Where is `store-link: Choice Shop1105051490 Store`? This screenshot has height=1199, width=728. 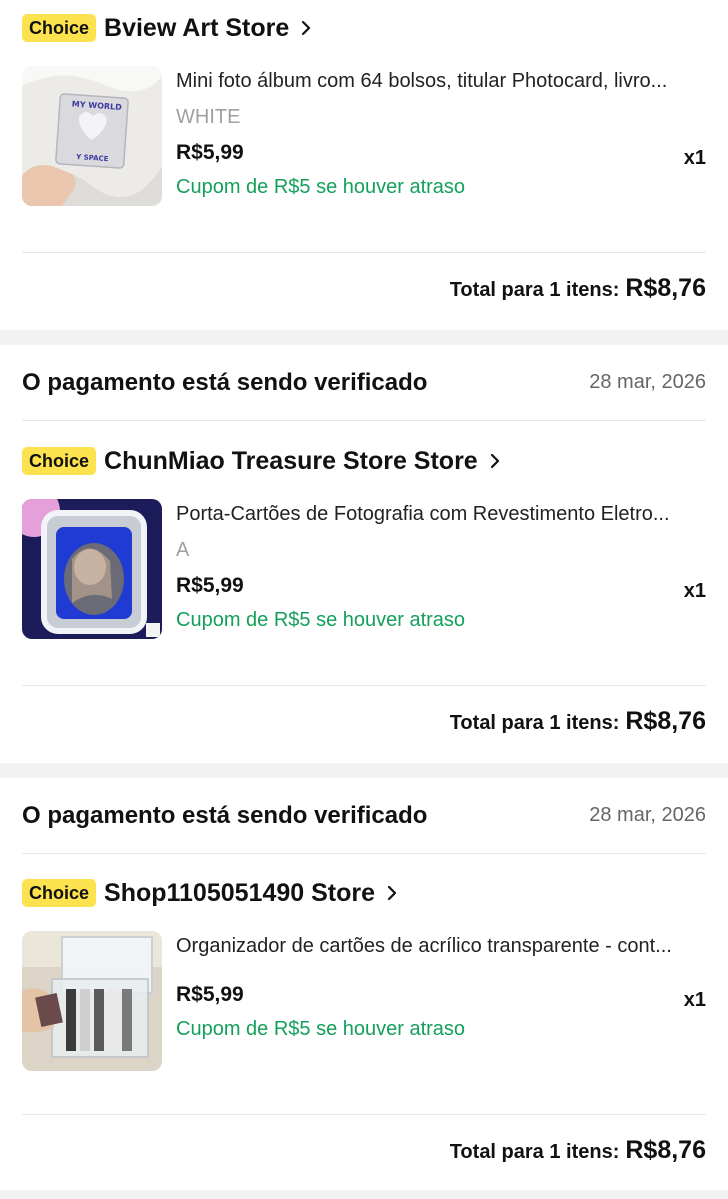
store-link: Choice Shop1105051490 Store is located at coordinates (210, 893).